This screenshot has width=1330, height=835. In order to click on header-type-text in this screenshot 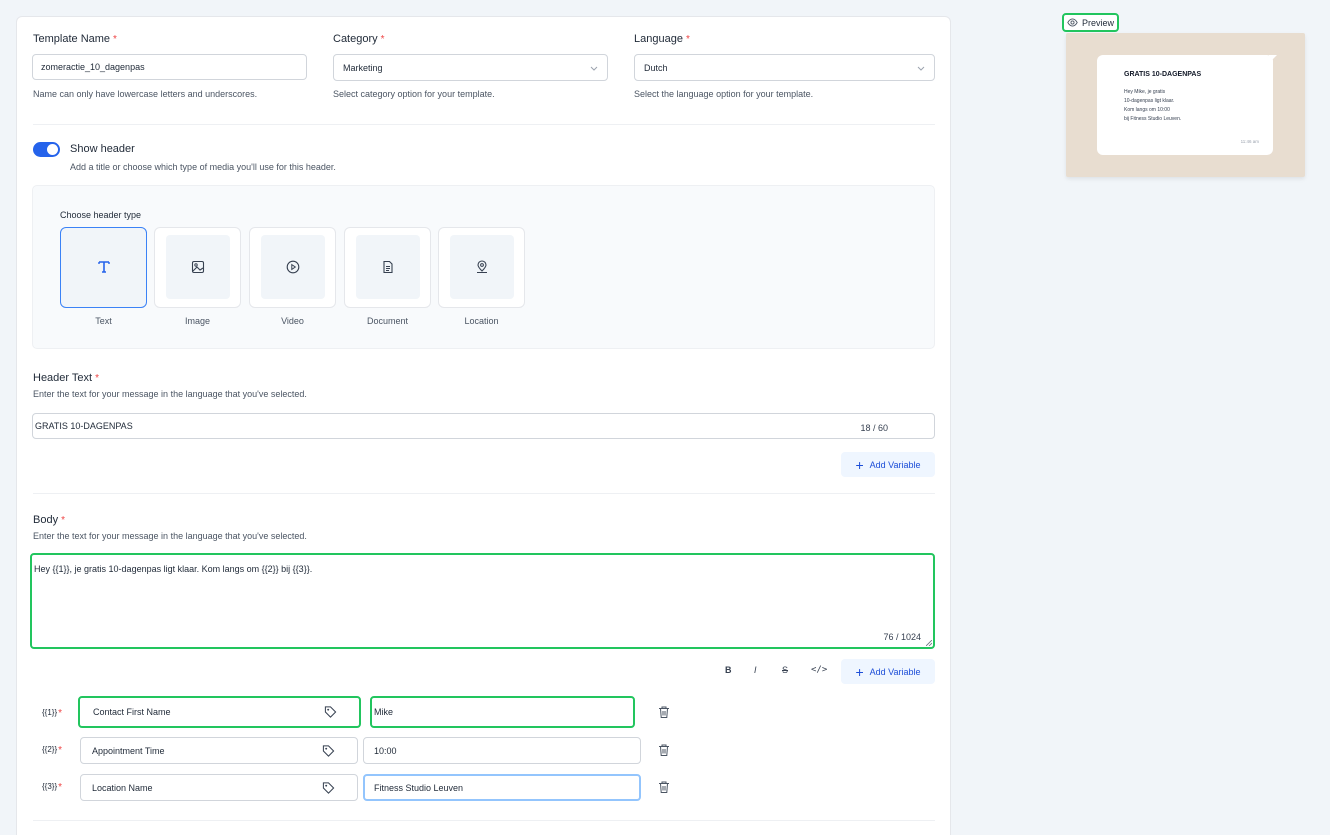, I will do `click(103, 267)`.